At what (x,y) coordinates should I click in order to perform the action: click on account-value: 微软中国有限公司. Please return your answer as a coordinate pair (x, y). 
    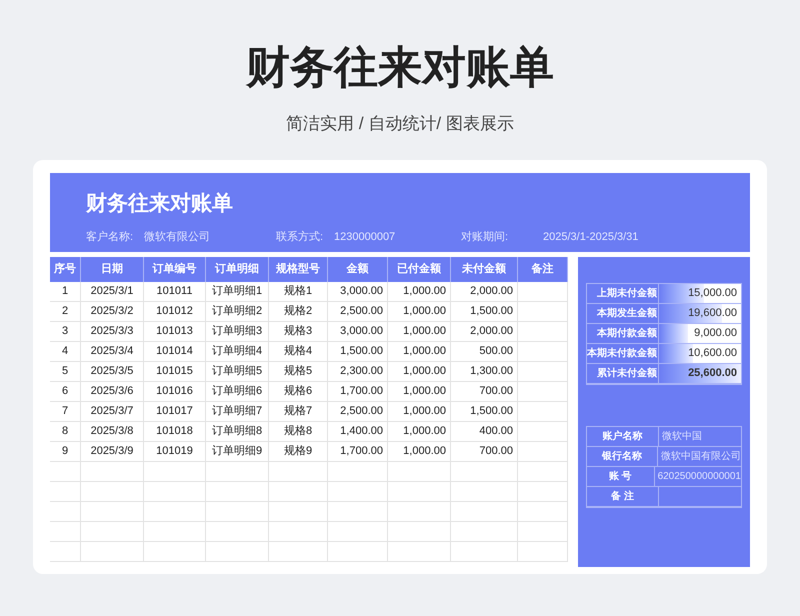
    Looking at the image, I should click on (700, 457).